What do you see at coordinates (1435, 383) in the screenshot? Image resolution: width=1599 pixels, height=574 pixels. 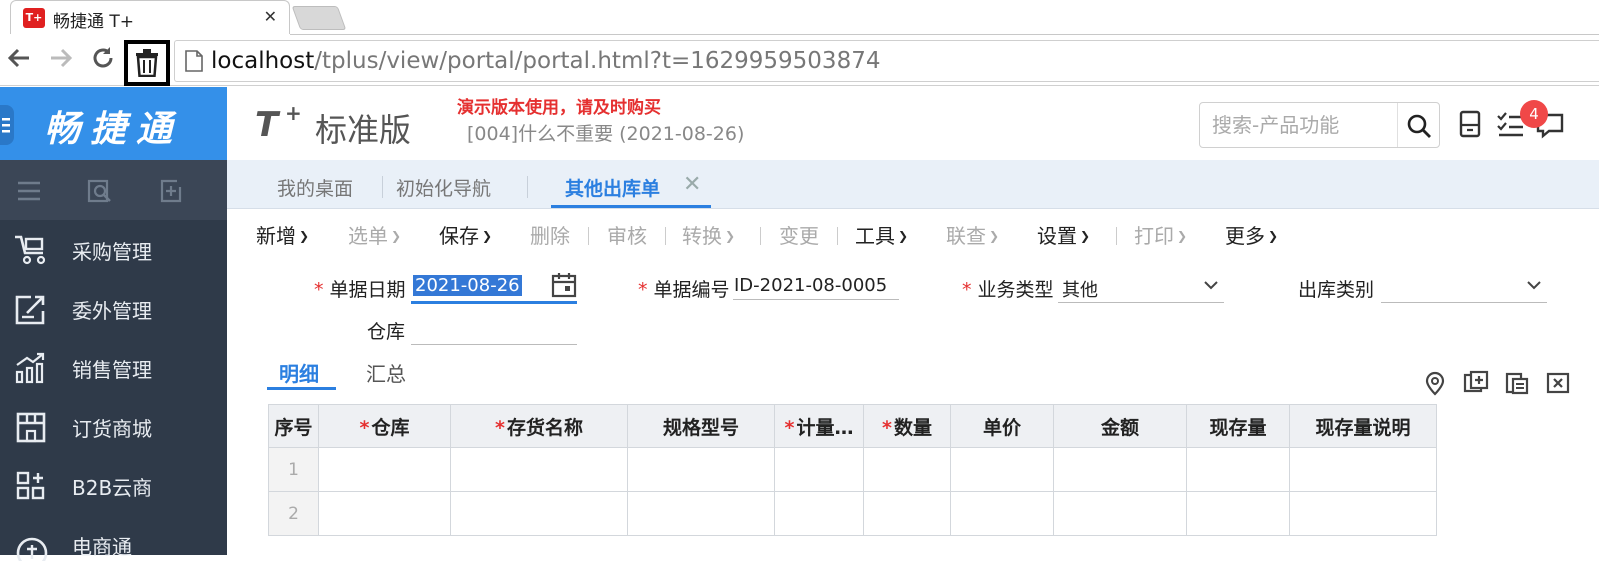 I see `location-pin-icon` at bounding box center [1435, 383].